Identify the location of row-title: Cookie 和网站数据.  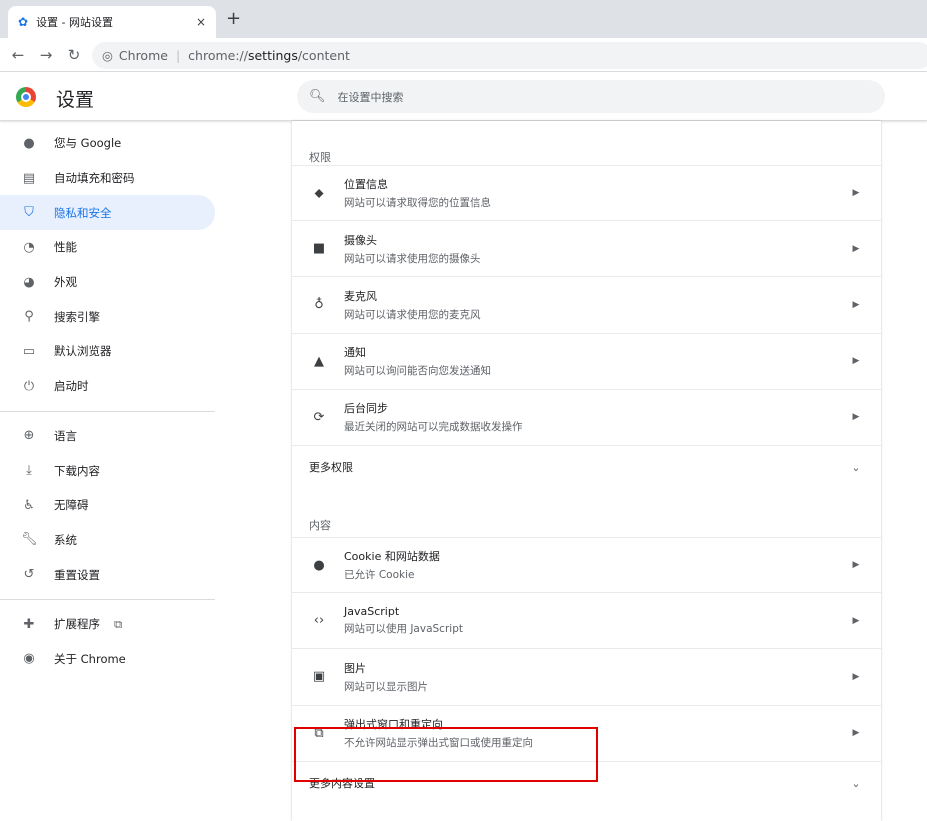
(392, 557).